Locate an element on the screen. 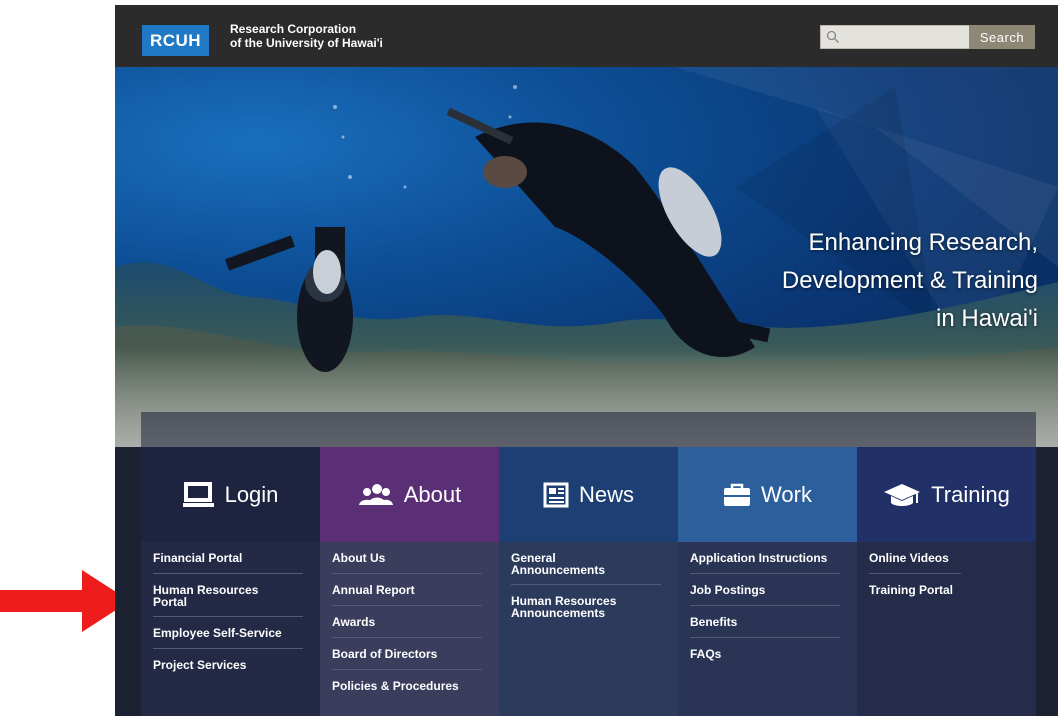 The width and height of the screenshot is (1058, 716). link-hr-announcements-label: Human Resources Announcements is located at coordinates (564, 607).